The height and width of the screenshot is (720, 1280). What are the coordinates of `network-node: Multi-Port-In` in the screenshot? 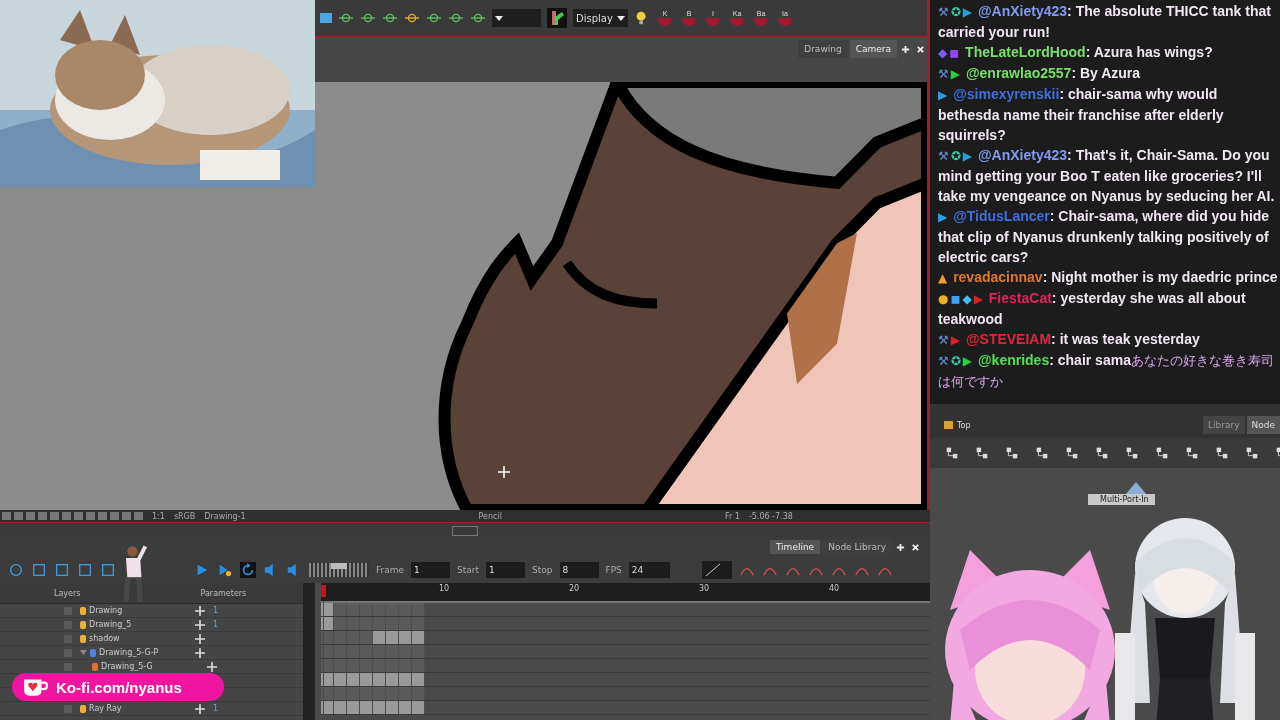 It's located at (1121, 499).